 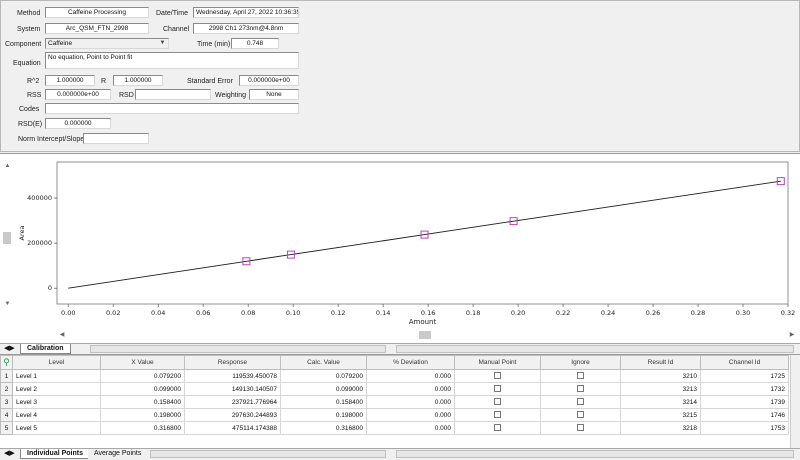 What do you see at coordinates (744, 402) in the screenshot?
I see `cell-channel-id: 1739` at bounding box center [744, 402].